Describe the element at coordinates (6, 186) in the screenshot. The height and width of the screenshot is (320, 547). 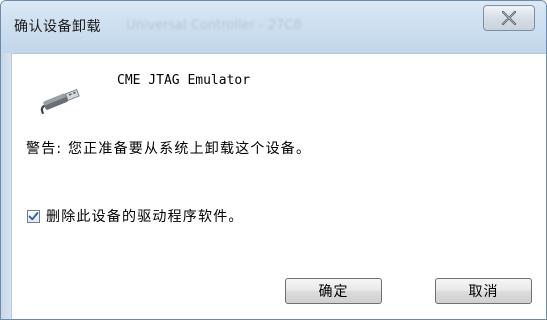
I see `window-frame-left` at that location.